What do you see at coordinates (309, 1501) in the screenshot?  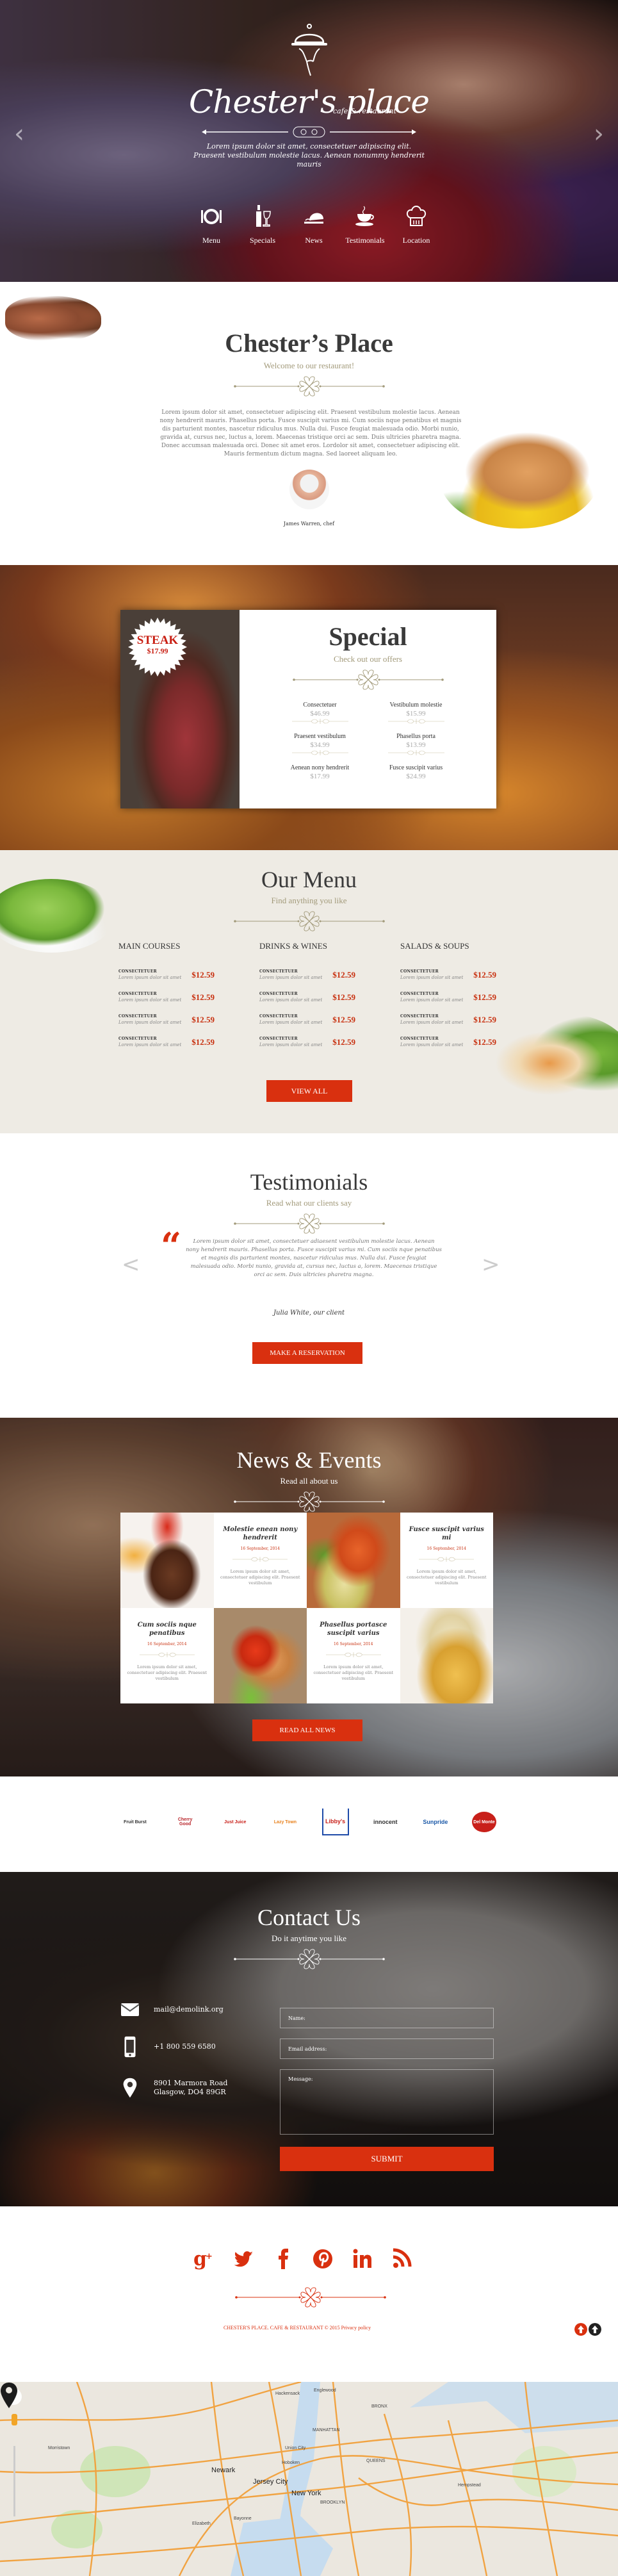 I see `ornament-divider` at bounding box center [309, 1501].